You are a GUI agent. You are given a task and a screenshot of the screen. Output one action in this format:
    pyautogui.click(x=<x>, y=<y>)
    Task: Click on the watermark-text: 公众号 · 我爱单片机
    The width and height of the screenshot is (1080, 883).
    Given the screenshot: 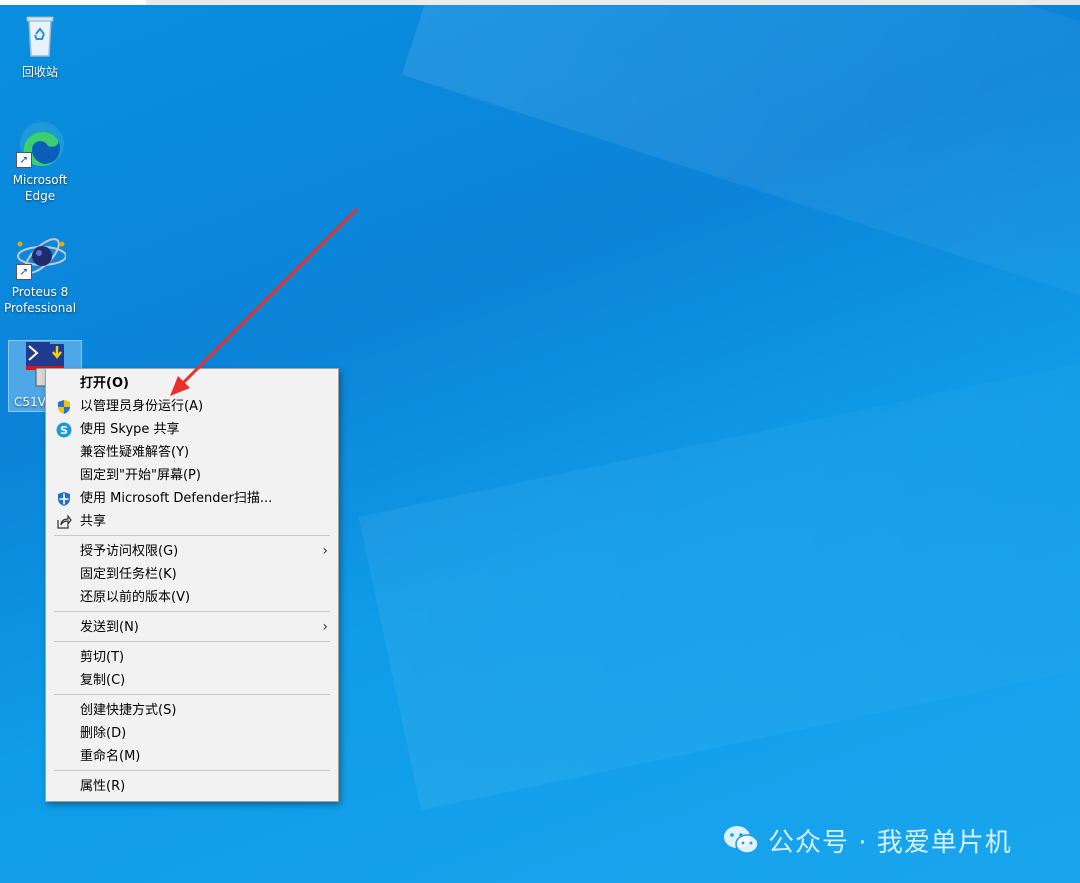 What is the action you would take?
    pyautogui.click(x=890, y=842)
    